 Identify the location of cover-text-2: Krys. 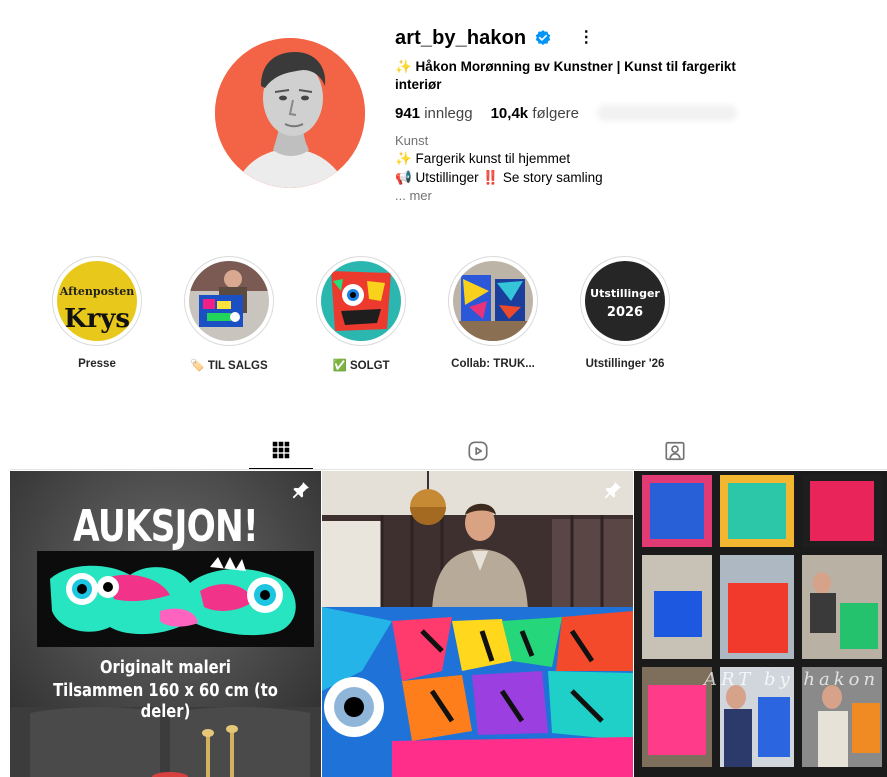
(97, 319).